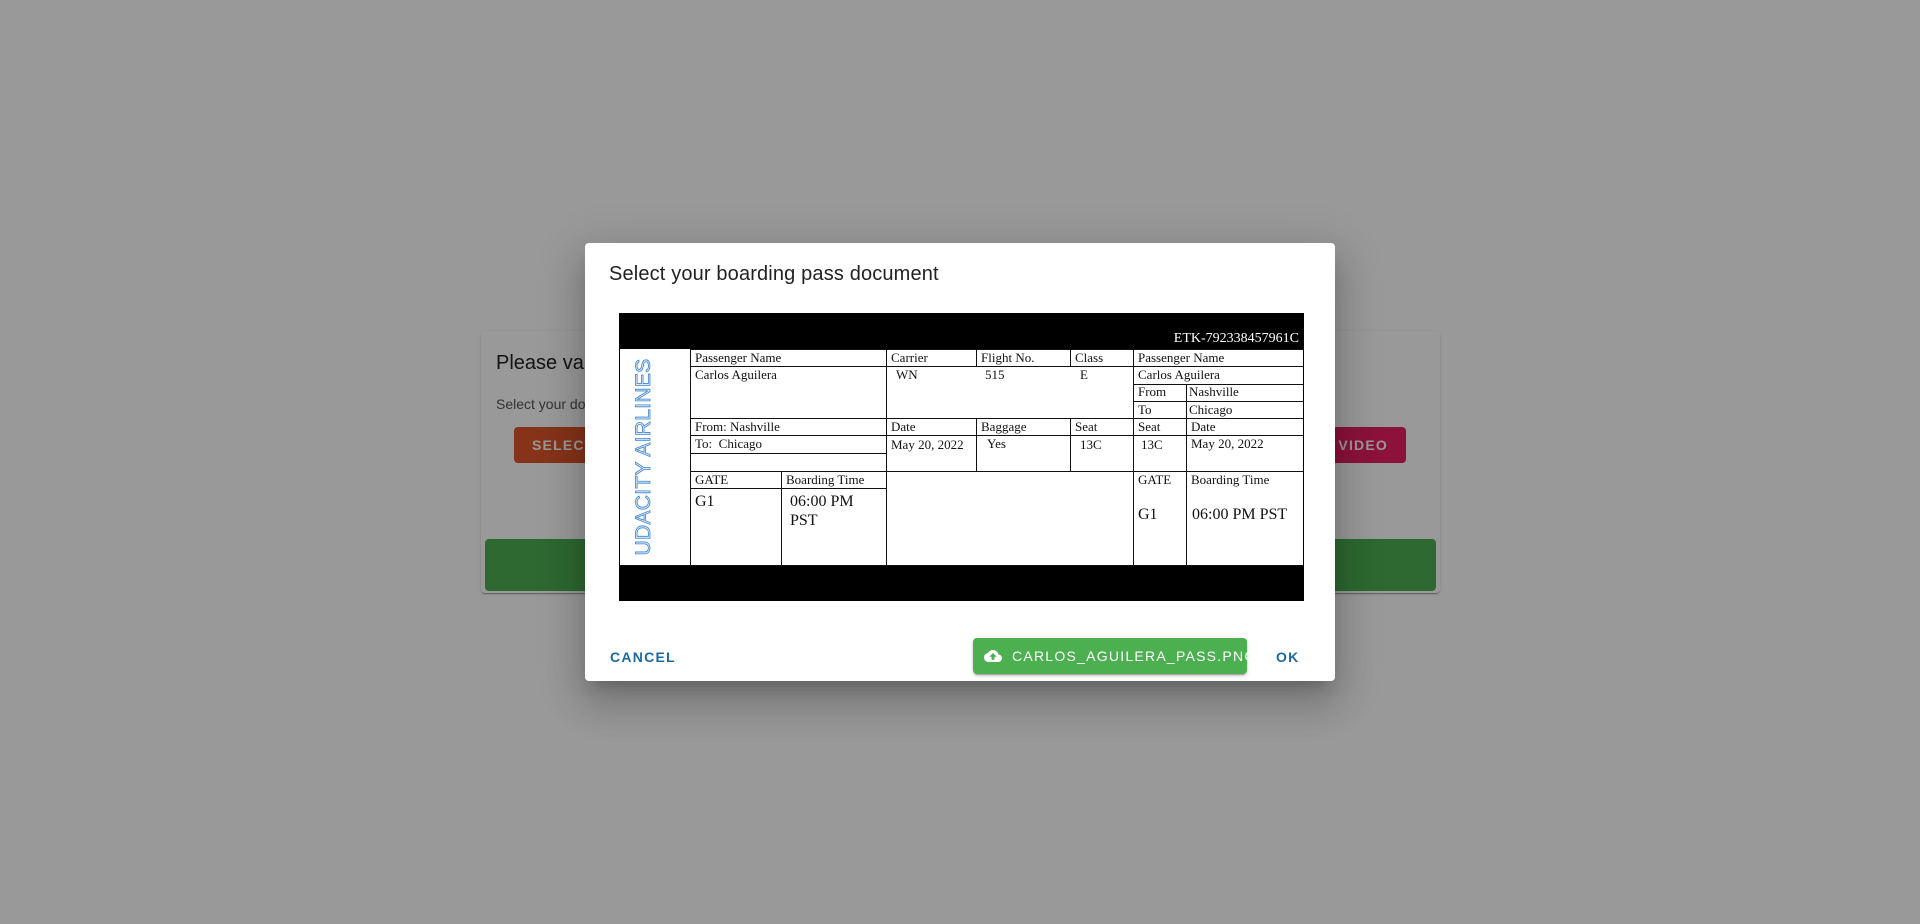 The width and height of the screenshot is (1920, 924). I want to click on flight-no-label: Flight No., so click(1008, 357).